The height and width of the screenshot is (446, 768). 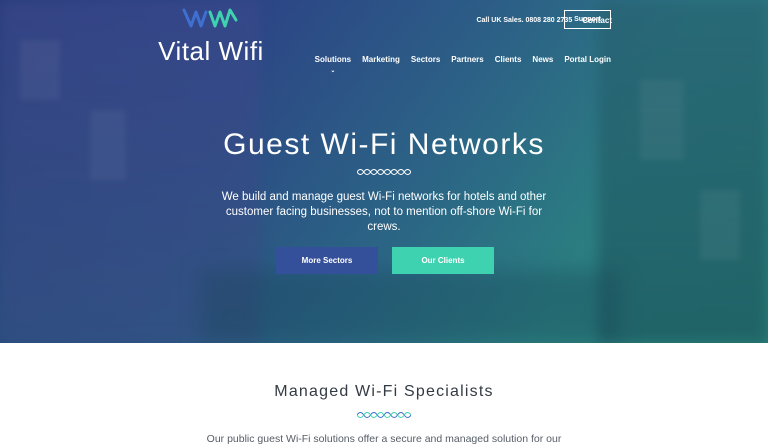 I want to click on chevron-down-icon: ⌄, so click(x=333, y=71).